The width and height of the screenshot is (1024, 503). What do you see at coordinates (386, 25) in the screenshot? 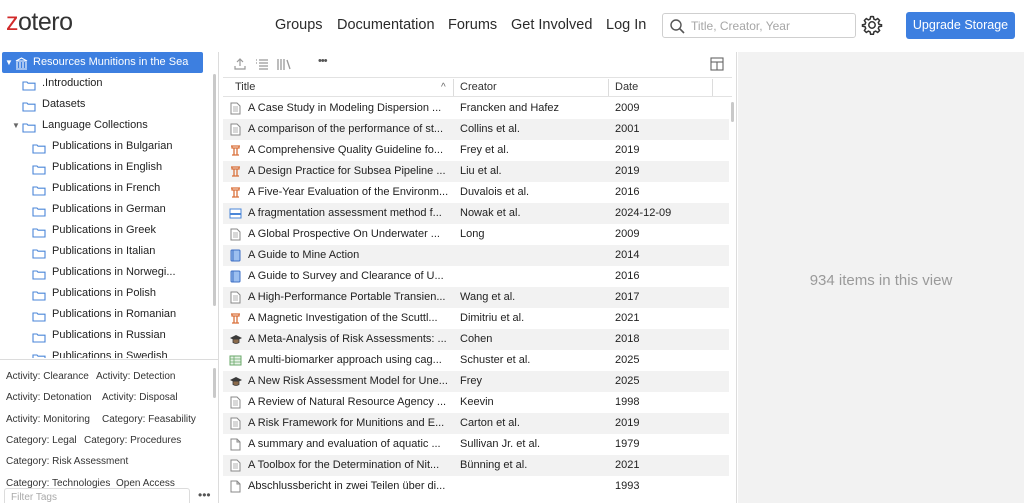
I see `nav-documentation: Documentation` at bounding box center [386, 25].